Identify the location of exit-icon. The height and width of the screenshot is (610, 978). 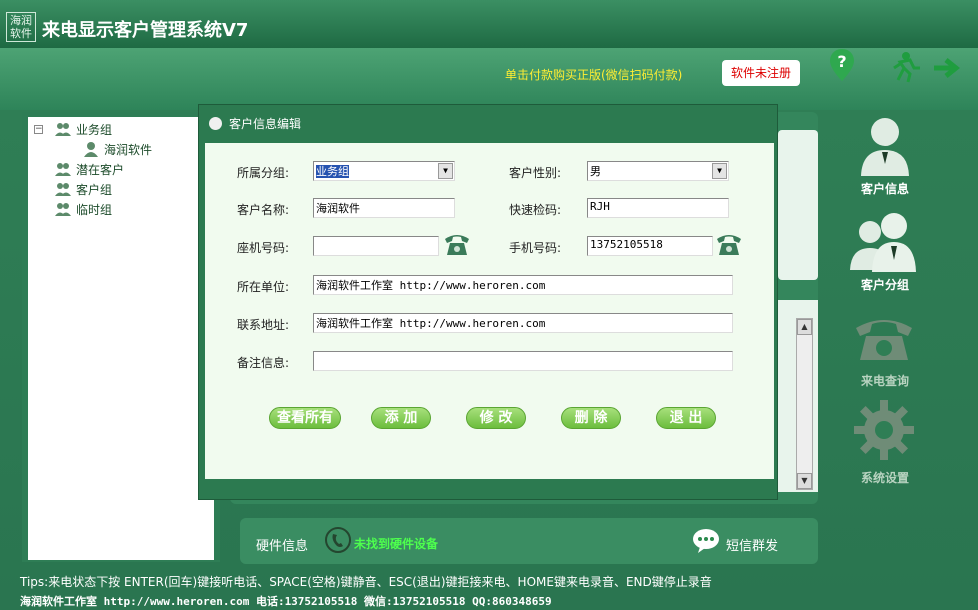
(928, 68).